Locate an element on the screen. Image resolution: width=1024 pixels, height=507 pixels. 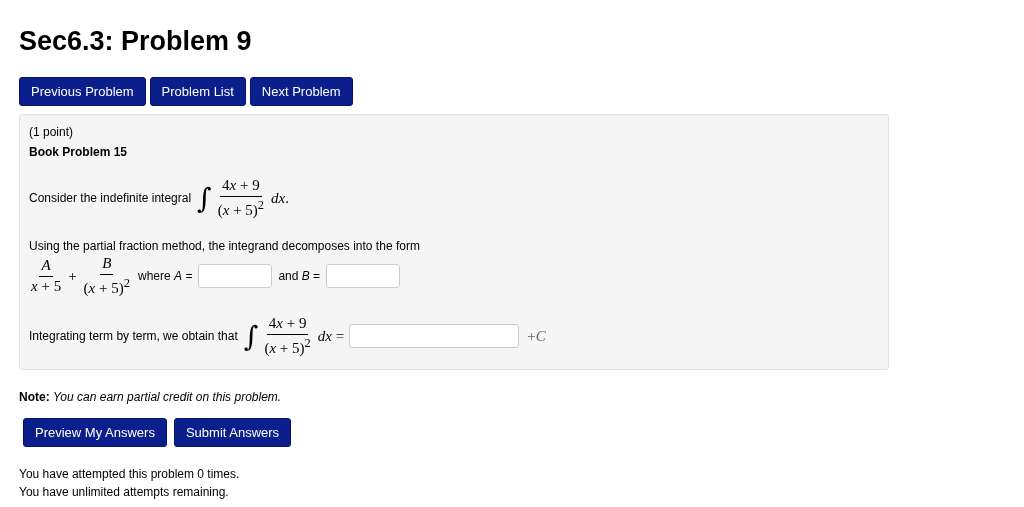
nav-button: Problem List is located at coordinates (197, 91).